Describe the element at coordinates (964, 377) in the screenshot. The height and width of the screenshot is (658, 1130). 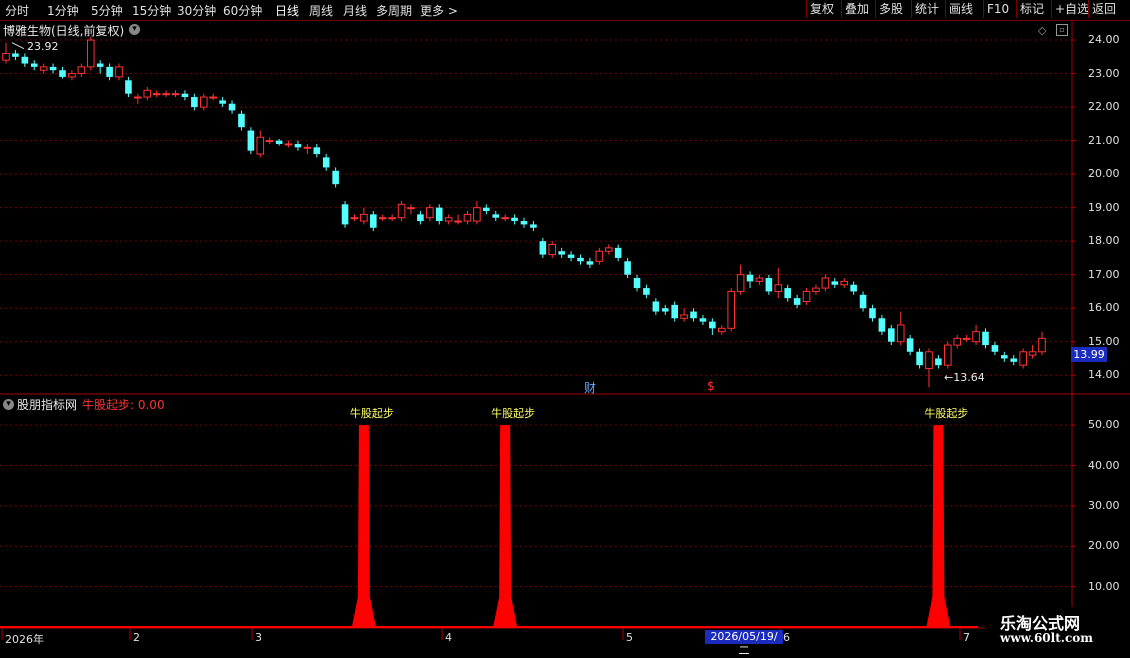
I see `low-price-marker: ←13.64` at that location.